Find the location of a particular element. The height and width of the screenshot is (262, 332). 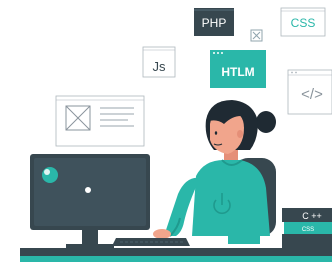

css-small-label: CSS is located at coordinates (308, 230).